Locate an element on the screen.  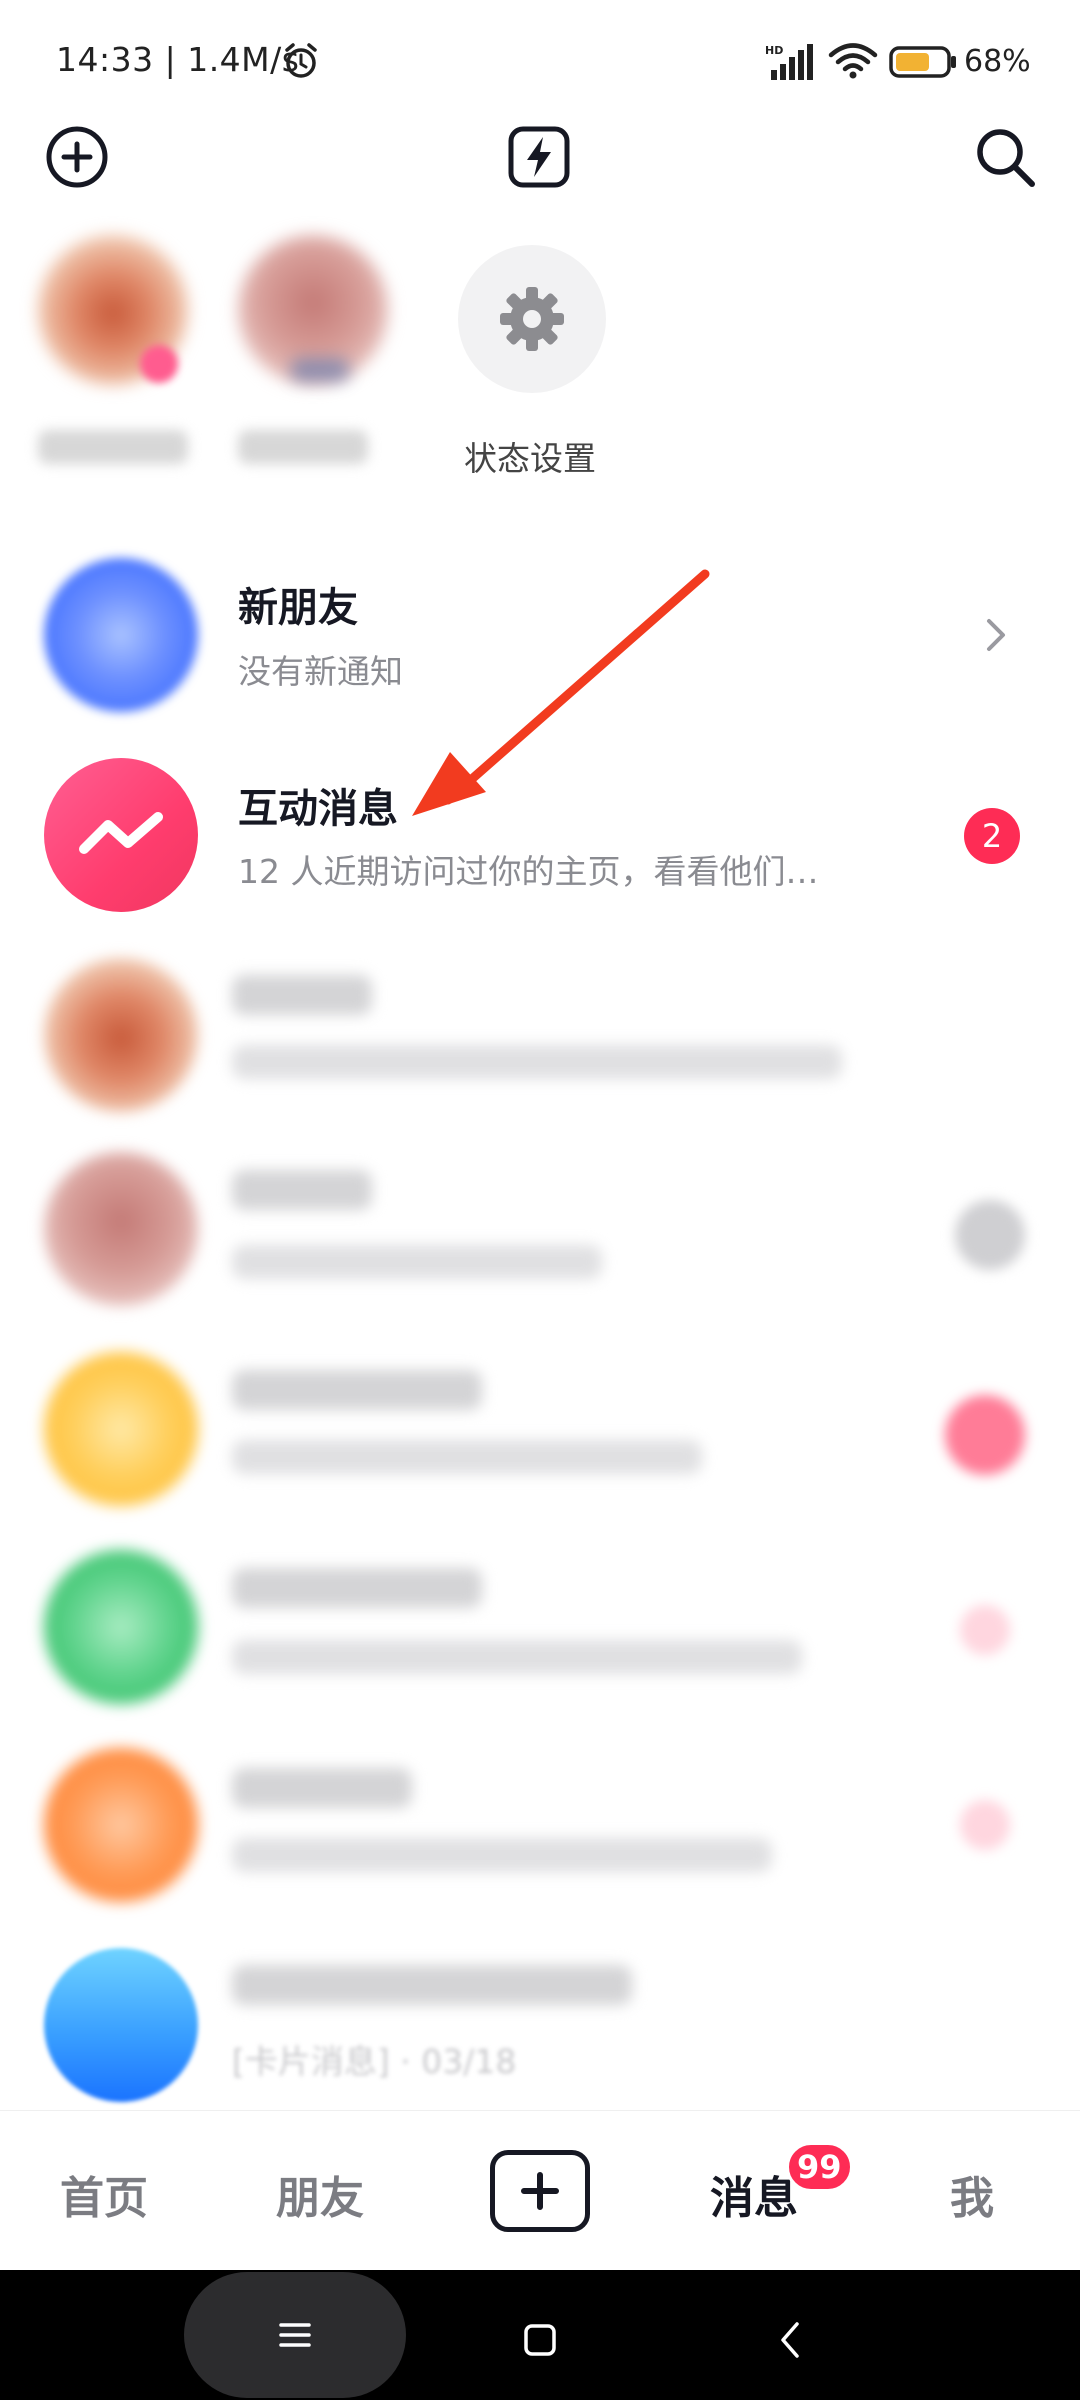
search-icon is located at coordinates (1006, 158).